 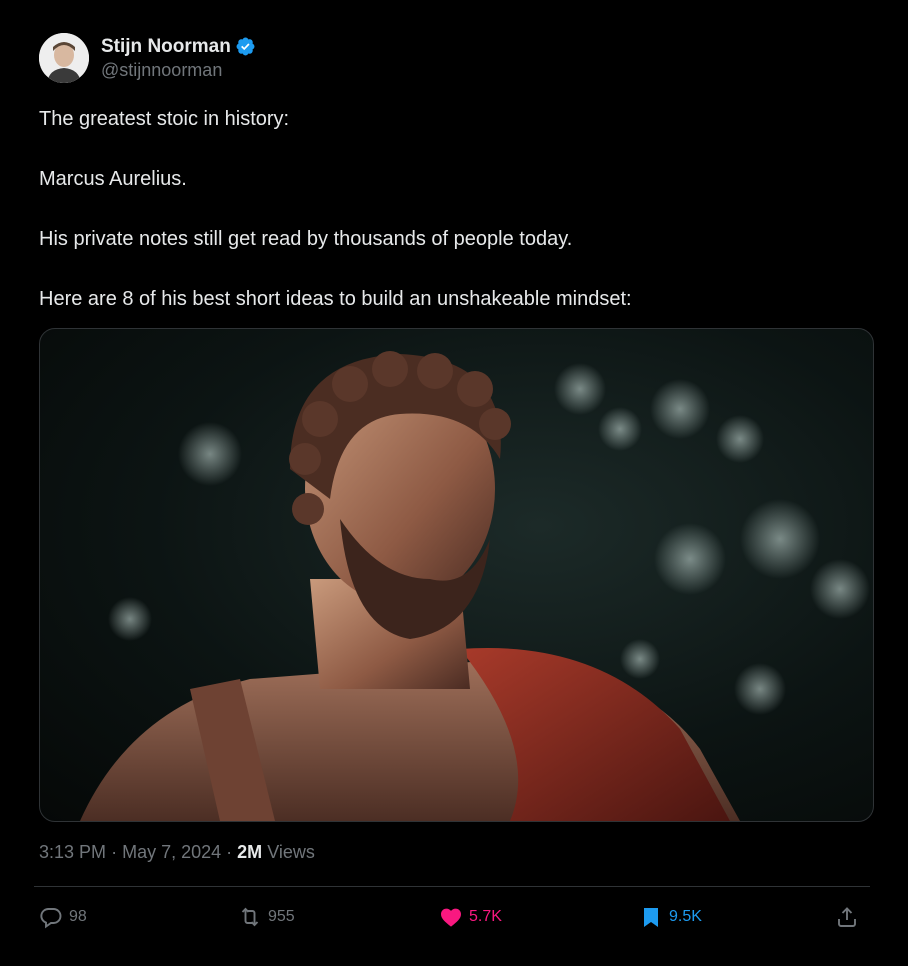 What do you see at coordinates (72, 852) in the screenshot?
I see `tweet-time: 3:13 PM` at bounding box center [72, 852].